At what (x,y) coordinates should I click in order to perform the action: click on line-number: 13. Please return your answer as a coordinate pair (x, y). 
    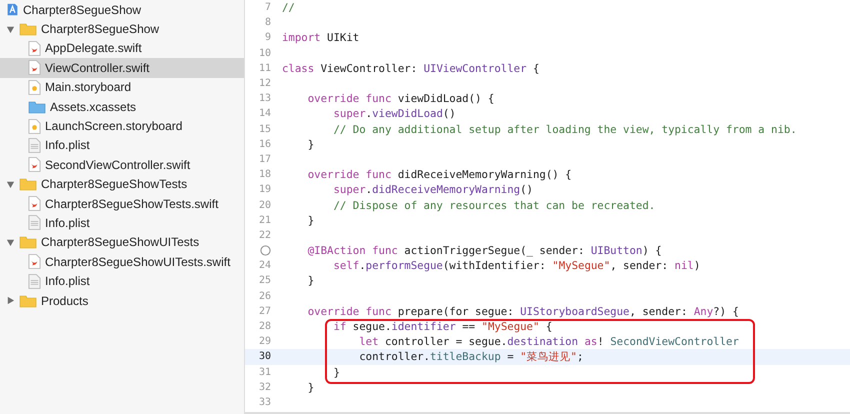
    Looking at the image, I should click on (264, 98).